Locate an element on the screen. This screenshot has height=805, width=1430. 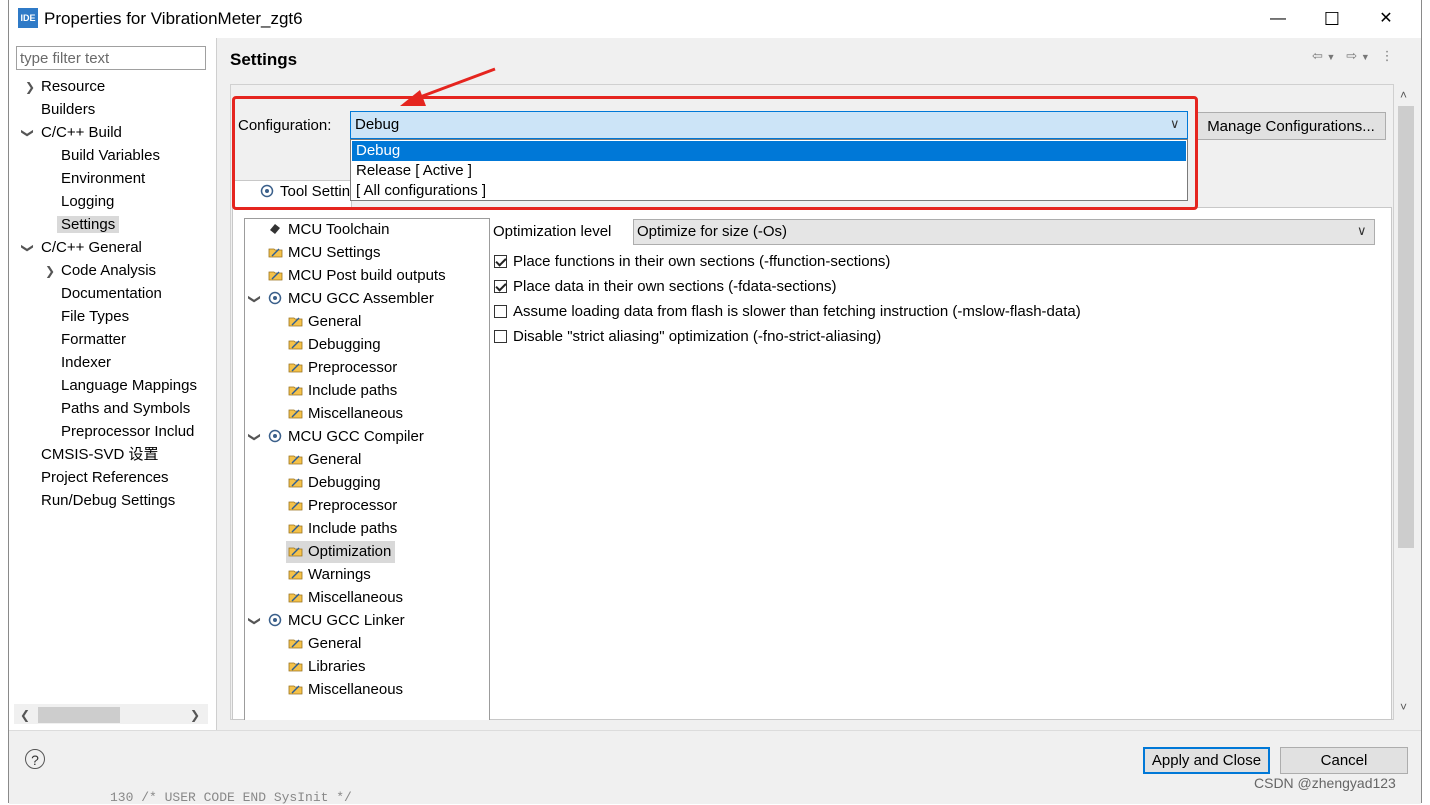
tree-item-compiler-warnings: Warnings is located at coordinates (329, 575).